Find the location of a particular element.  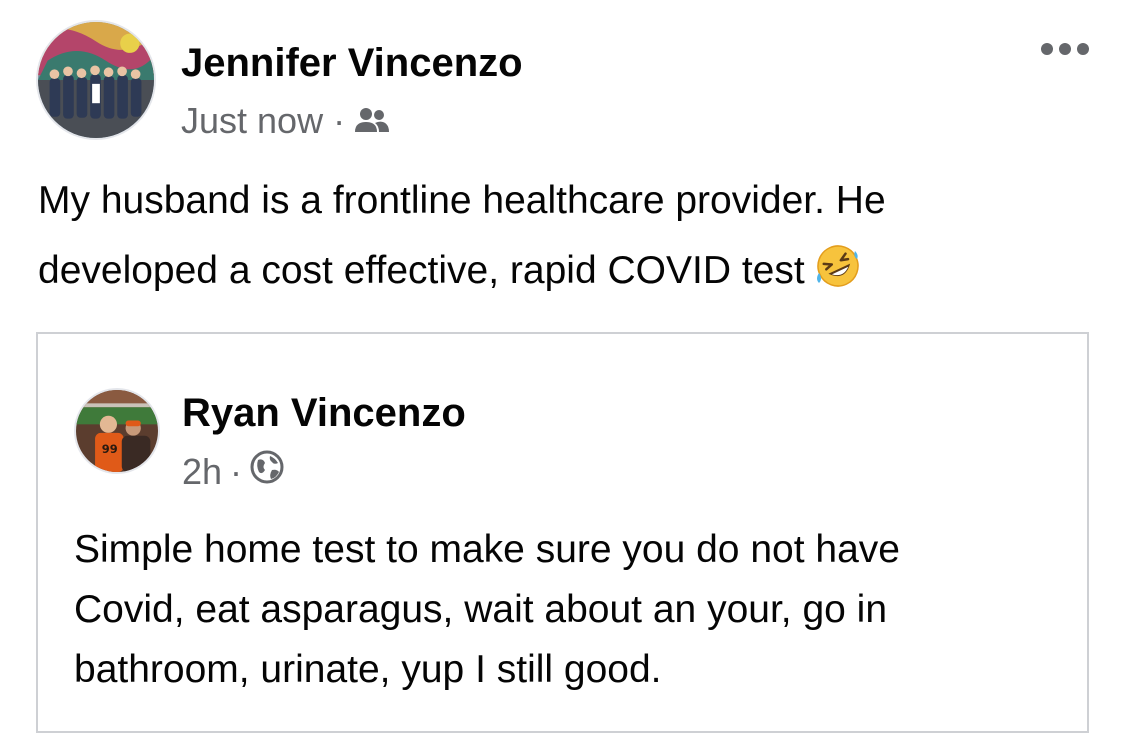

post-meta: Just now · is located at coordinates (285, 121).